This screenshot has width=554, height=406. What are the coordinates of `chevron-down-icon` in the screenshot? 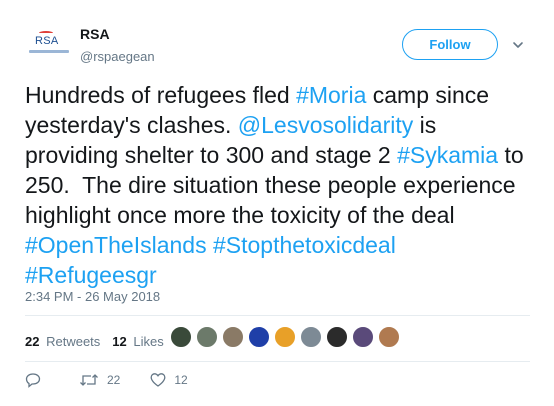 It's located at (518, 45).